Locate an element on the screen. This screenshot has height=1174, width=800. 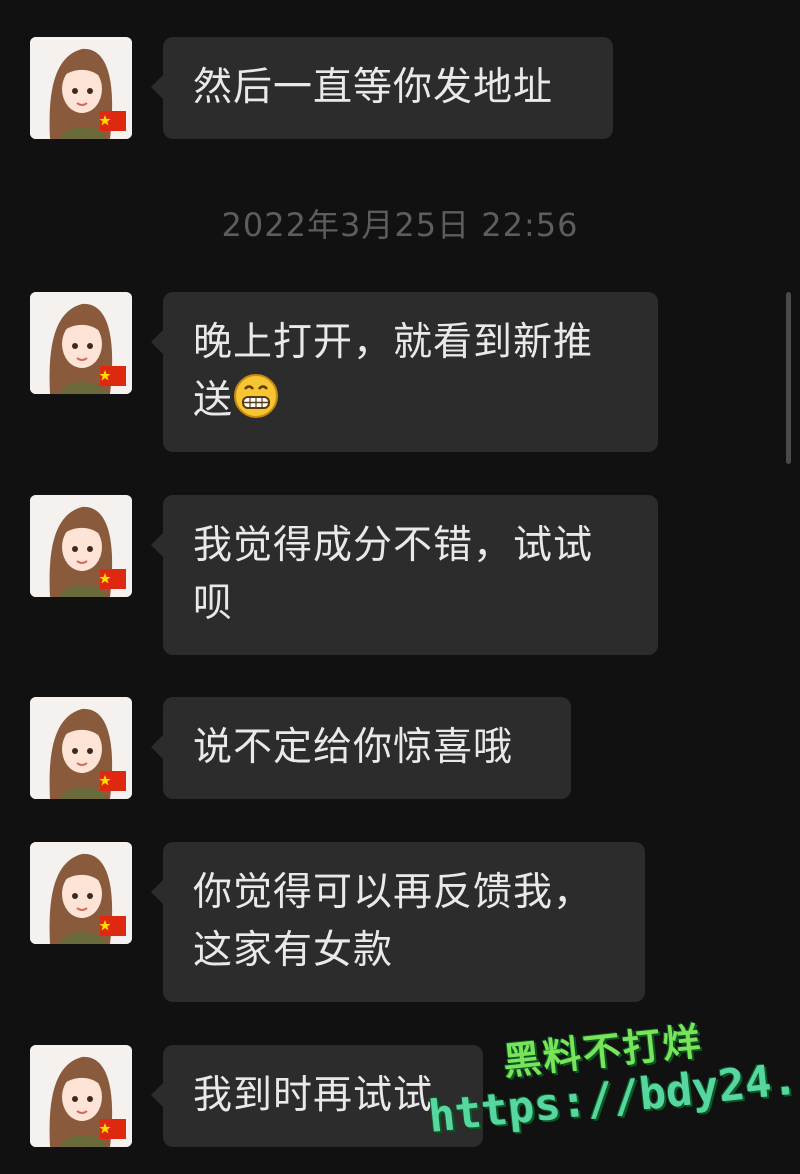
message-bubble: 说不定给你惊喜哦 is located at coordinates (361, 748).